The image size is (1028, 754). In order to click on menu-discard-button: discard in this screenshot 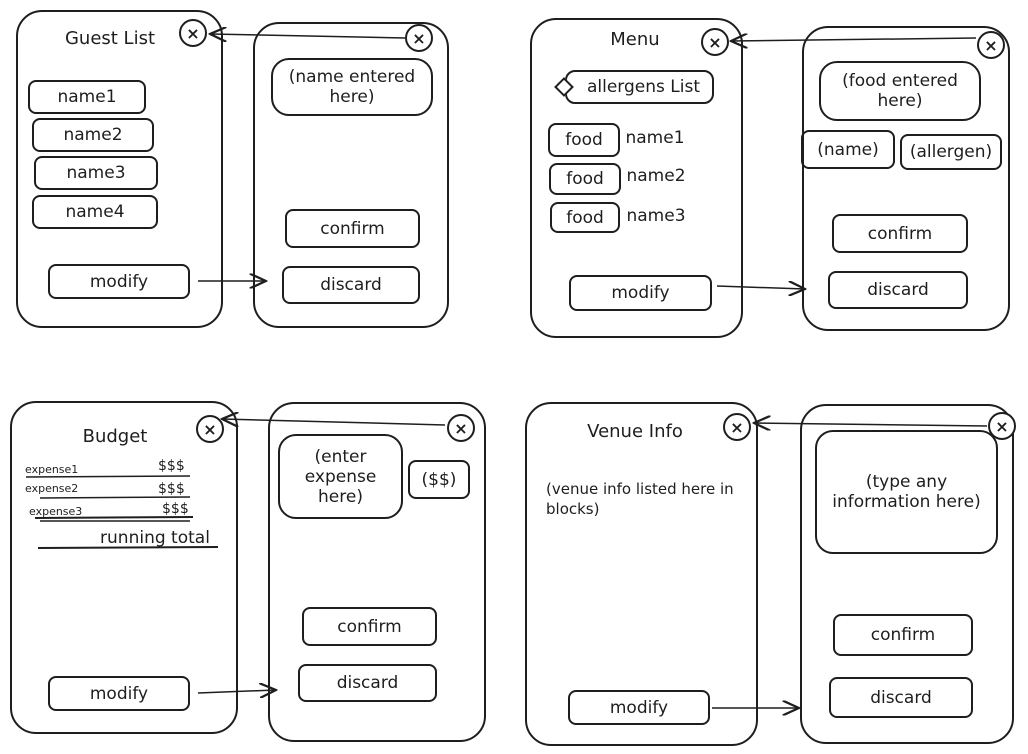, I will do `click(898, 290)`.